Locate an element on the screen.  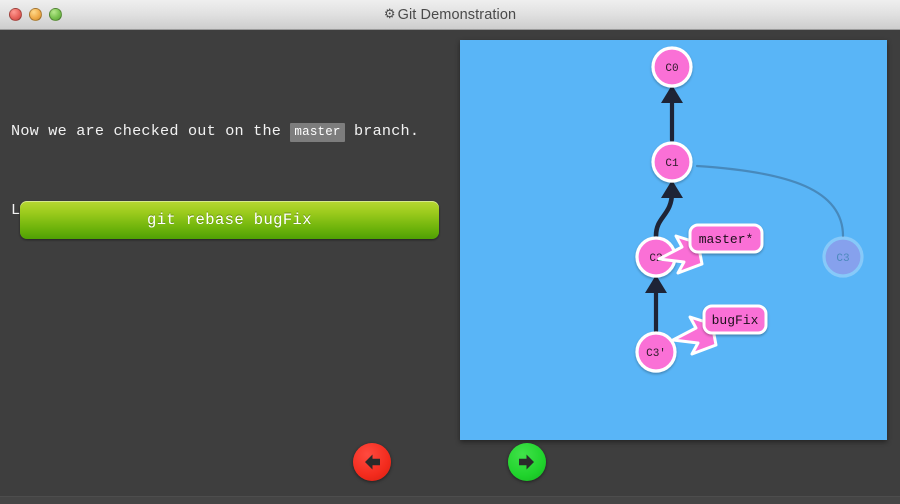
dialog-line-1-part-1: Now we are checked out on the is located at coordinates (151, 131).